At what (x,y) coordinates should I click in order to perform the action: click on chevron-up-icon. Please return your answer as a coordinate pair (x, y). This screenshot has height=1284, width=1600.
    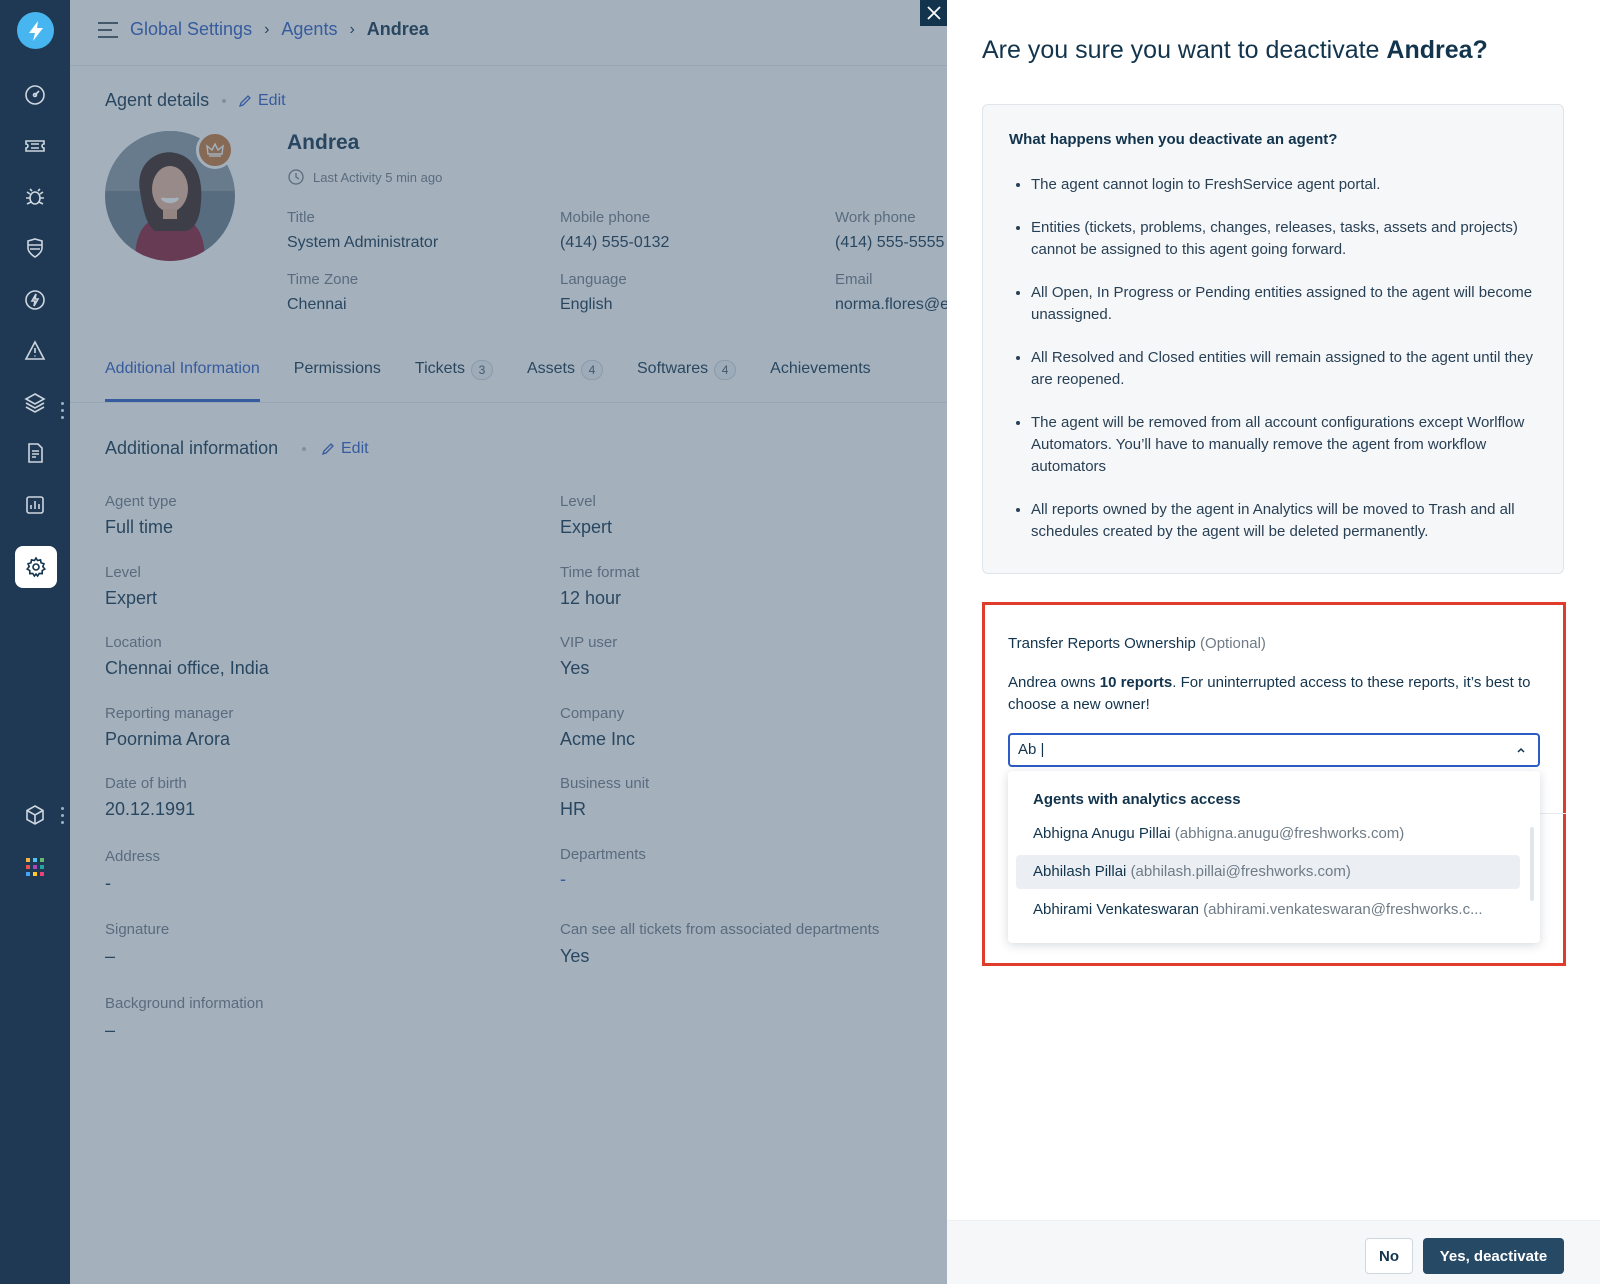
    Looking at the image, I should click on (1521, 750).